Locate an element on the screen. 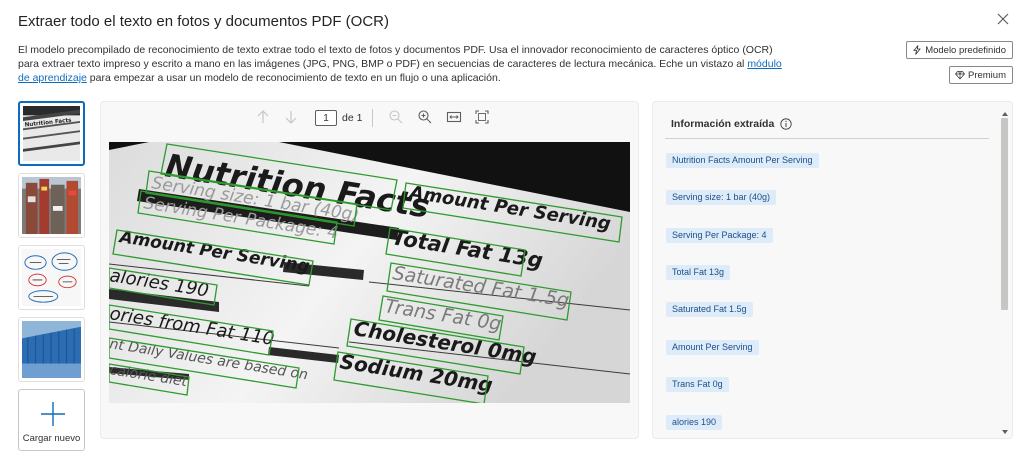 The width and height of the screenshot is (1024, 451). toolbar-divider is located at coordinates (372, 118).